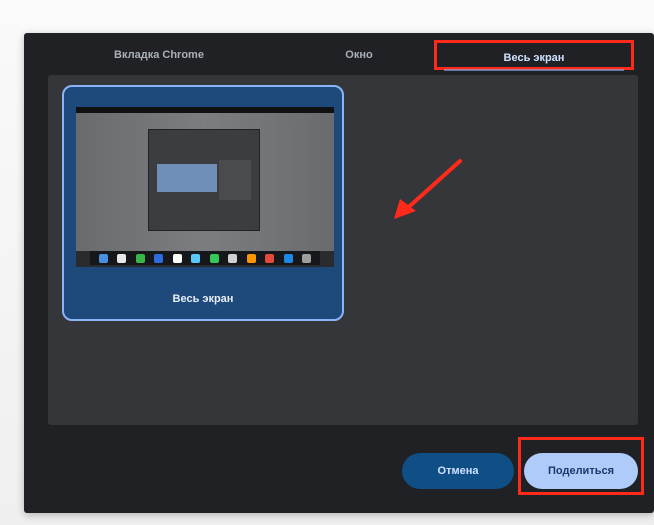  Describe the element at coordinates (159, 55) in the screenshot. I see `tab-chrome-tab: Вкладка Chrome` at that location.